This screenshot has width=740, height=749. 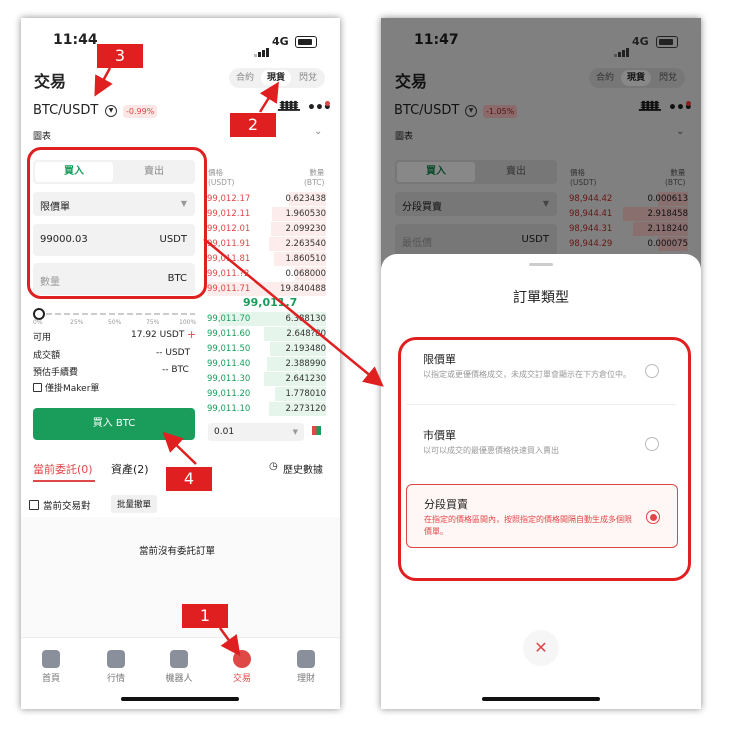 What do you see at coordinates (253, 125) in the screenshot?
I see `annotation-step-2: 2` at bounding box center [253, 125].